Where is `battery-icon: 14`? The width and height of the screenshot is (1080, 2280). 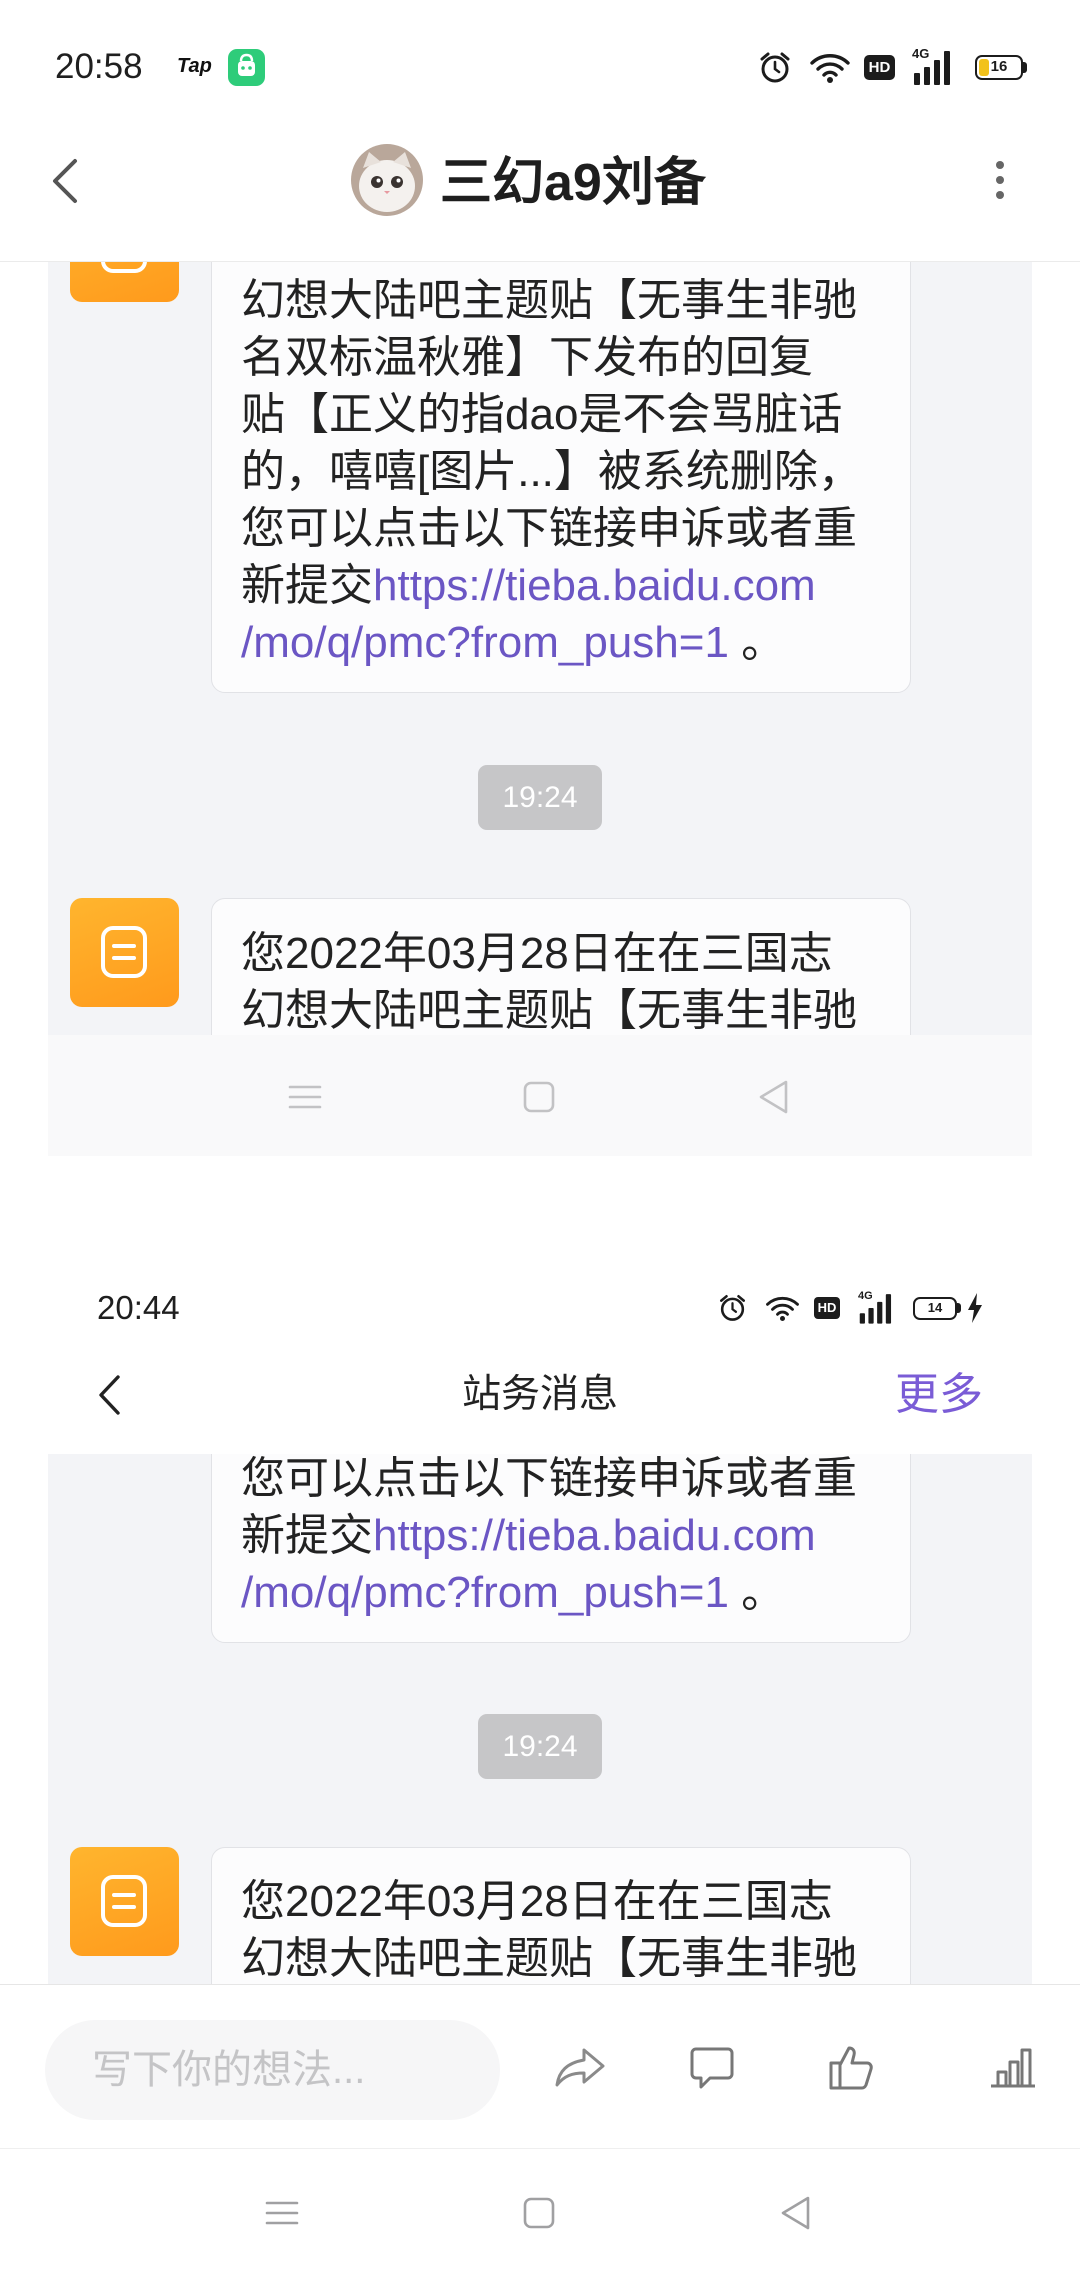 battery-icon: 14 is located at coordinates (935, 1308).